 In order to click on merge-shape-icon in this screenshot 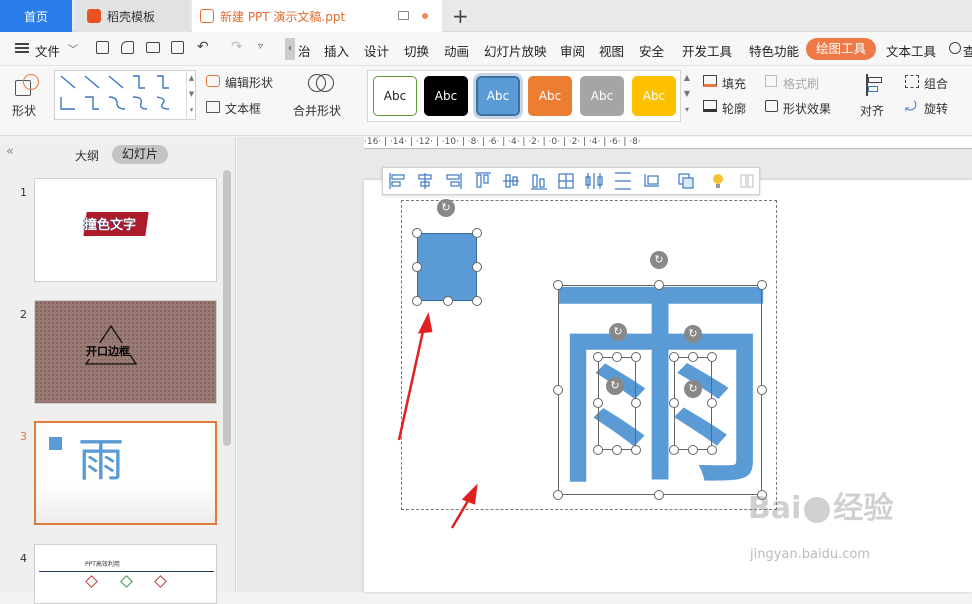, I will do `click(321, 84)`.